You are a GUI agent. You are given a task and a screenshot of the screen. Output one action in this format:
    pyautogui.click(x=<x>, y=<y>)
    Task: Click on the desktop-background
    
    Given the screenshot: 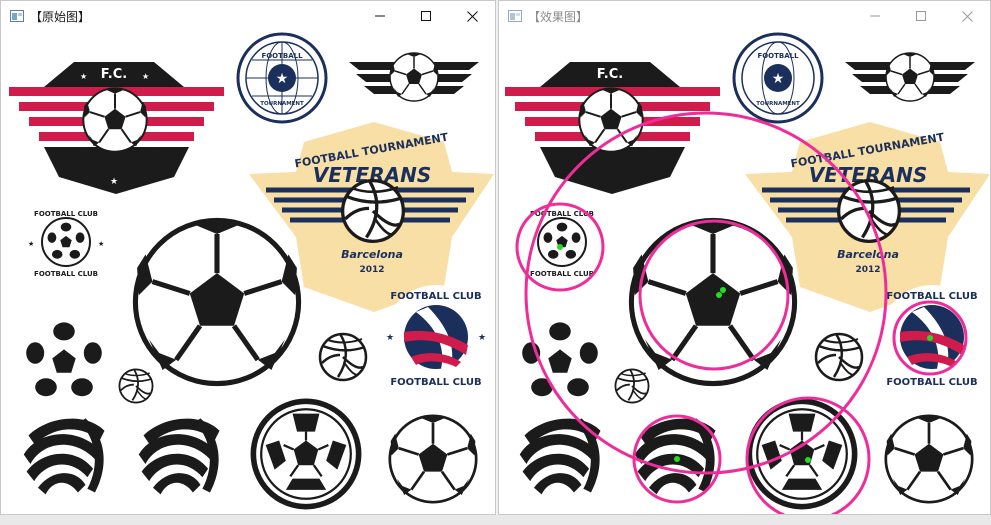 What is the action you would take?
    pyautogui.click(x=495, y=520)
    